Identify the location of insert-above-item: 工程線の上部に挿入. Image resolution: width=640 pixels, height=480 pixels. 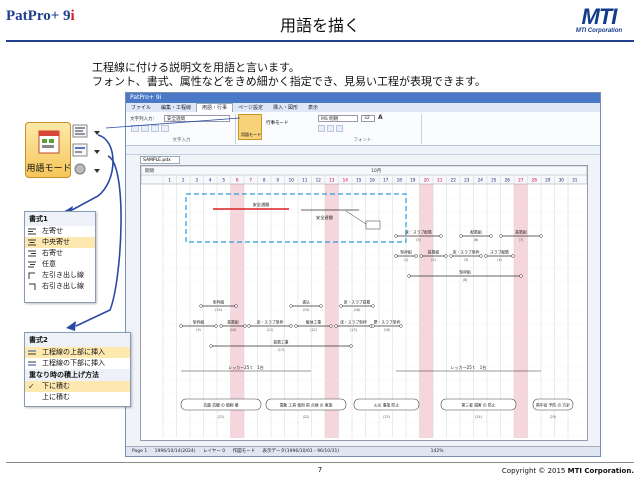
(77, 352).